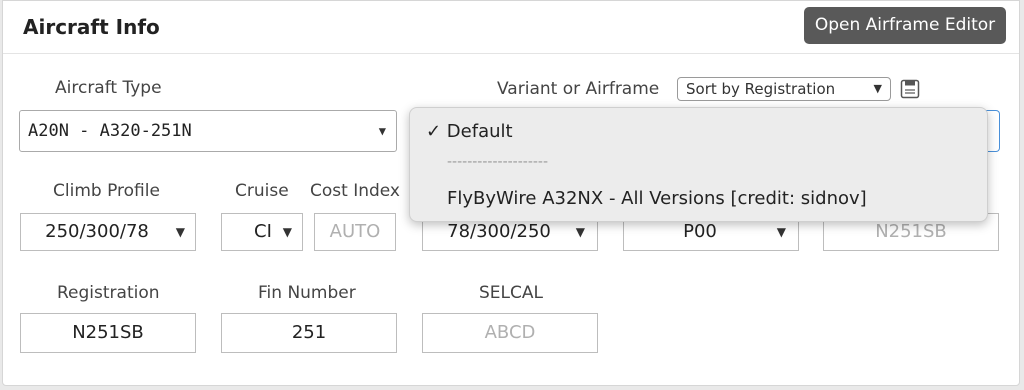  I want to click on cruise-label: Cruise, so click(262, 191).